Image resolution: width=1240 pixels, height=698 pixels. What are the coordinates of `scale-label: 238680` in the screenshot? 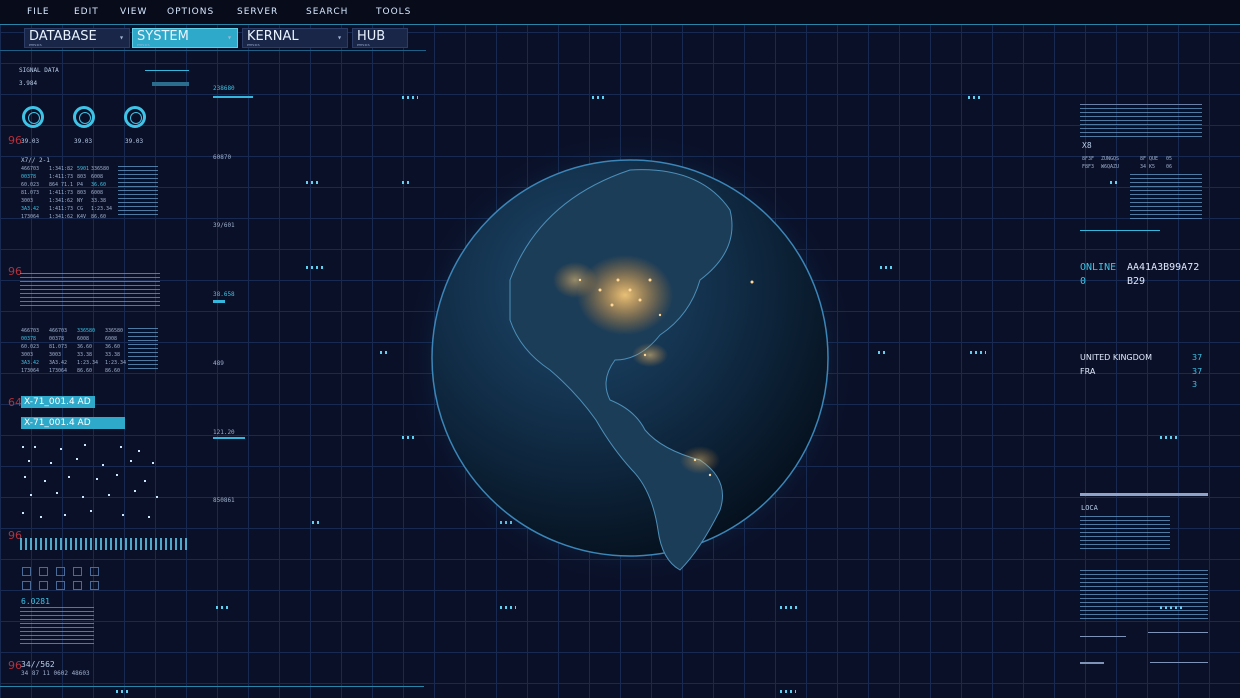 It's located at (224, 88).